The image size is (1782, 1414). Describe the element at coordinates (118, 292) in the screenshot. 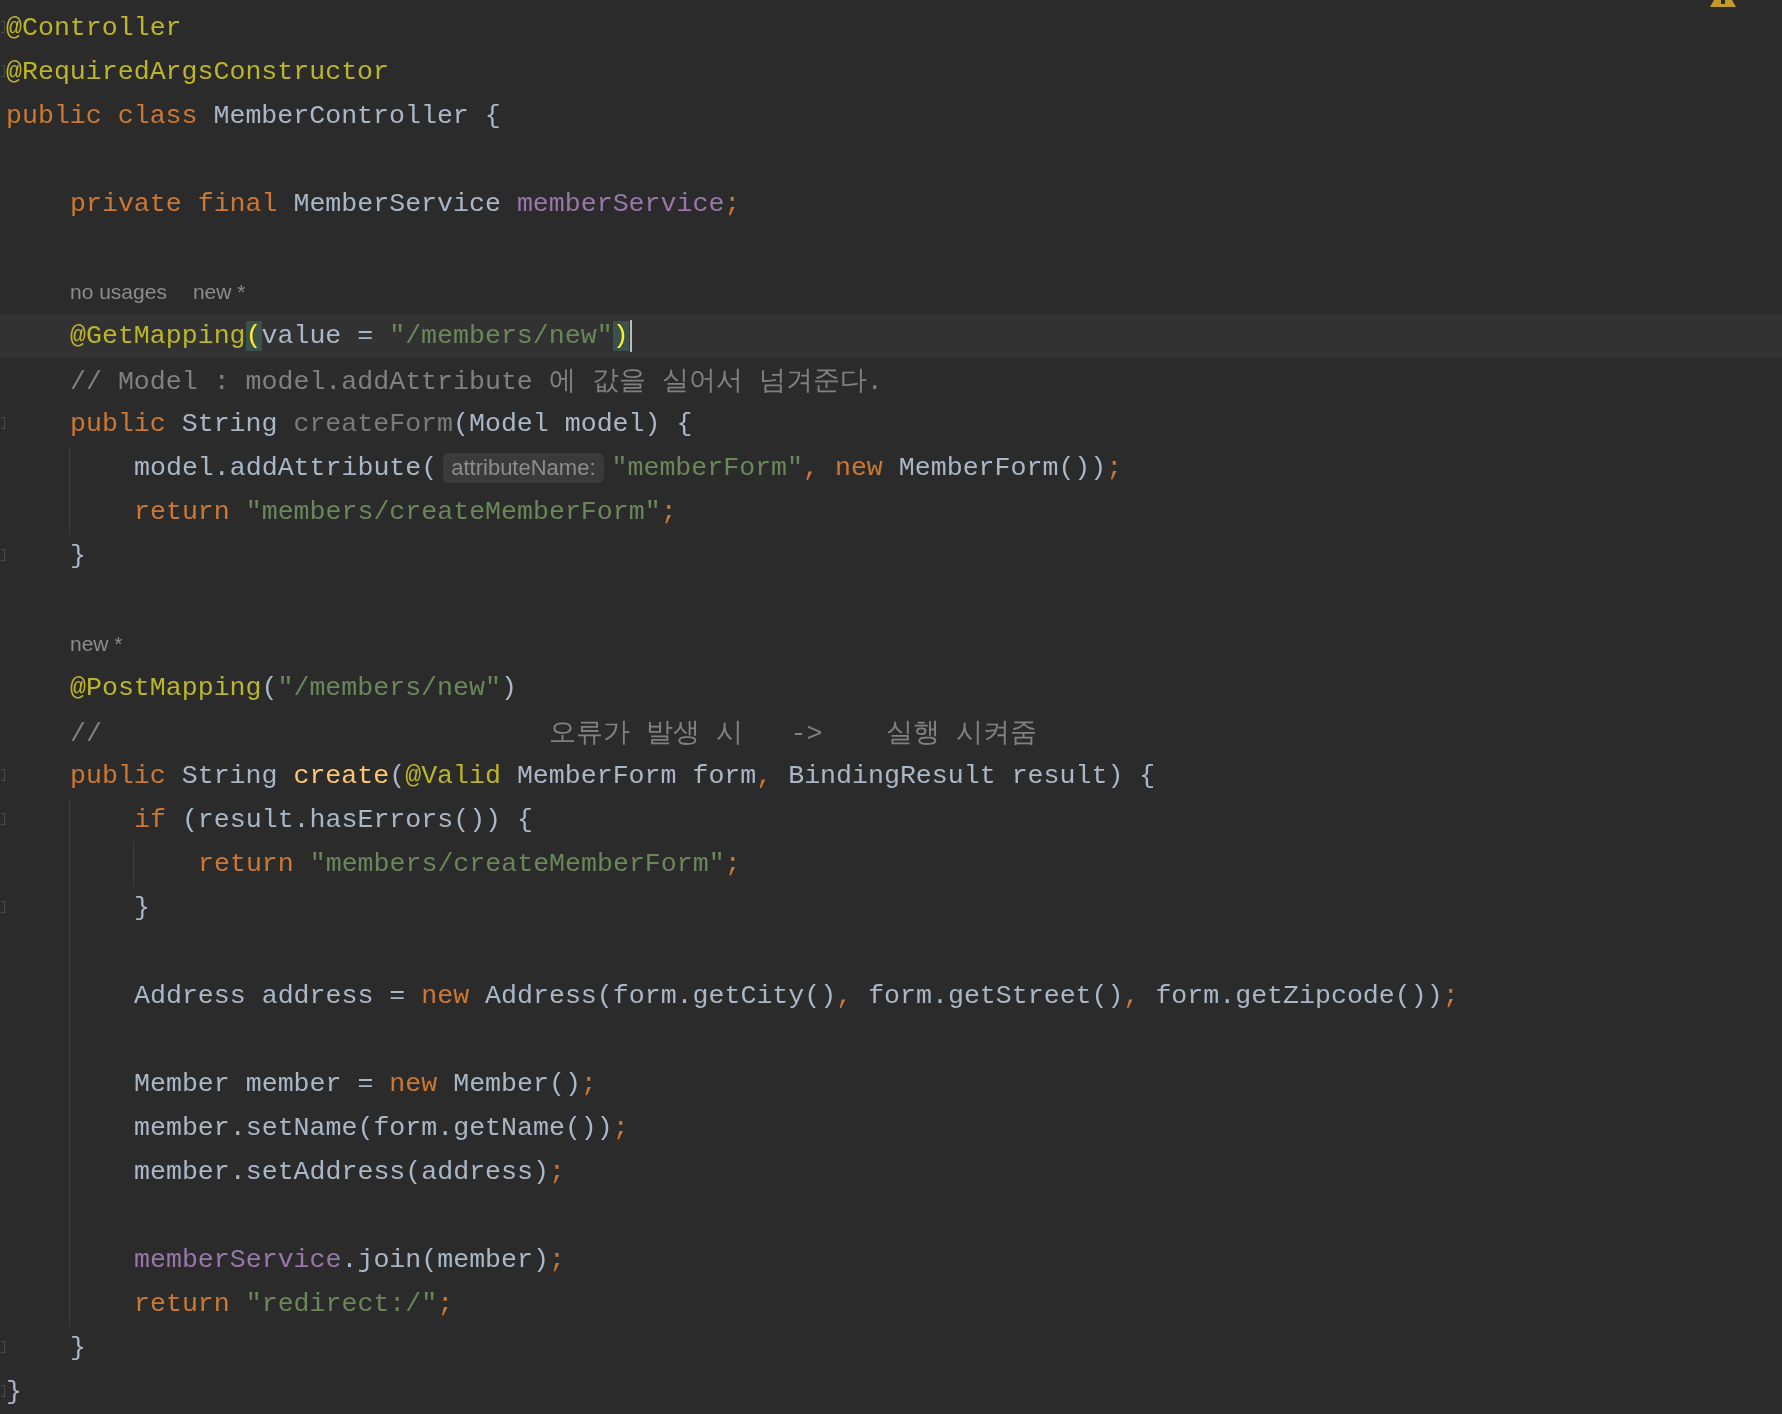

I see `code-vision-hint: no usages` at that location.